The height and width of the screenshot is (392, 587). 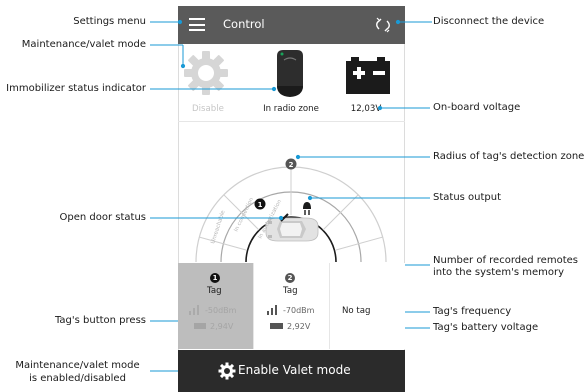 What do you see at coordinates (103, 217) in the screenshot?
I see `annotation-open-door: Open door status` at bounding box center [103, 217].